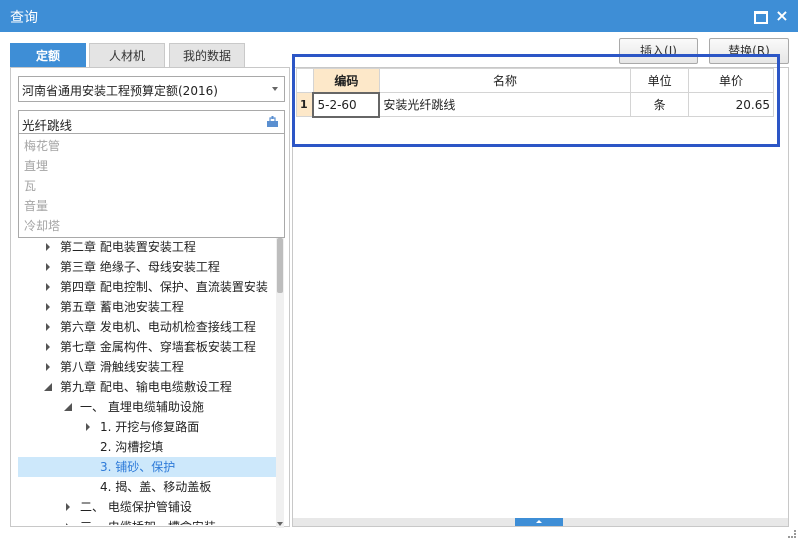 The height and width of the screenshot is (540, 798). I want to click on tree-item-label: 二、 电缆保护管铺设, so click(136, 507).